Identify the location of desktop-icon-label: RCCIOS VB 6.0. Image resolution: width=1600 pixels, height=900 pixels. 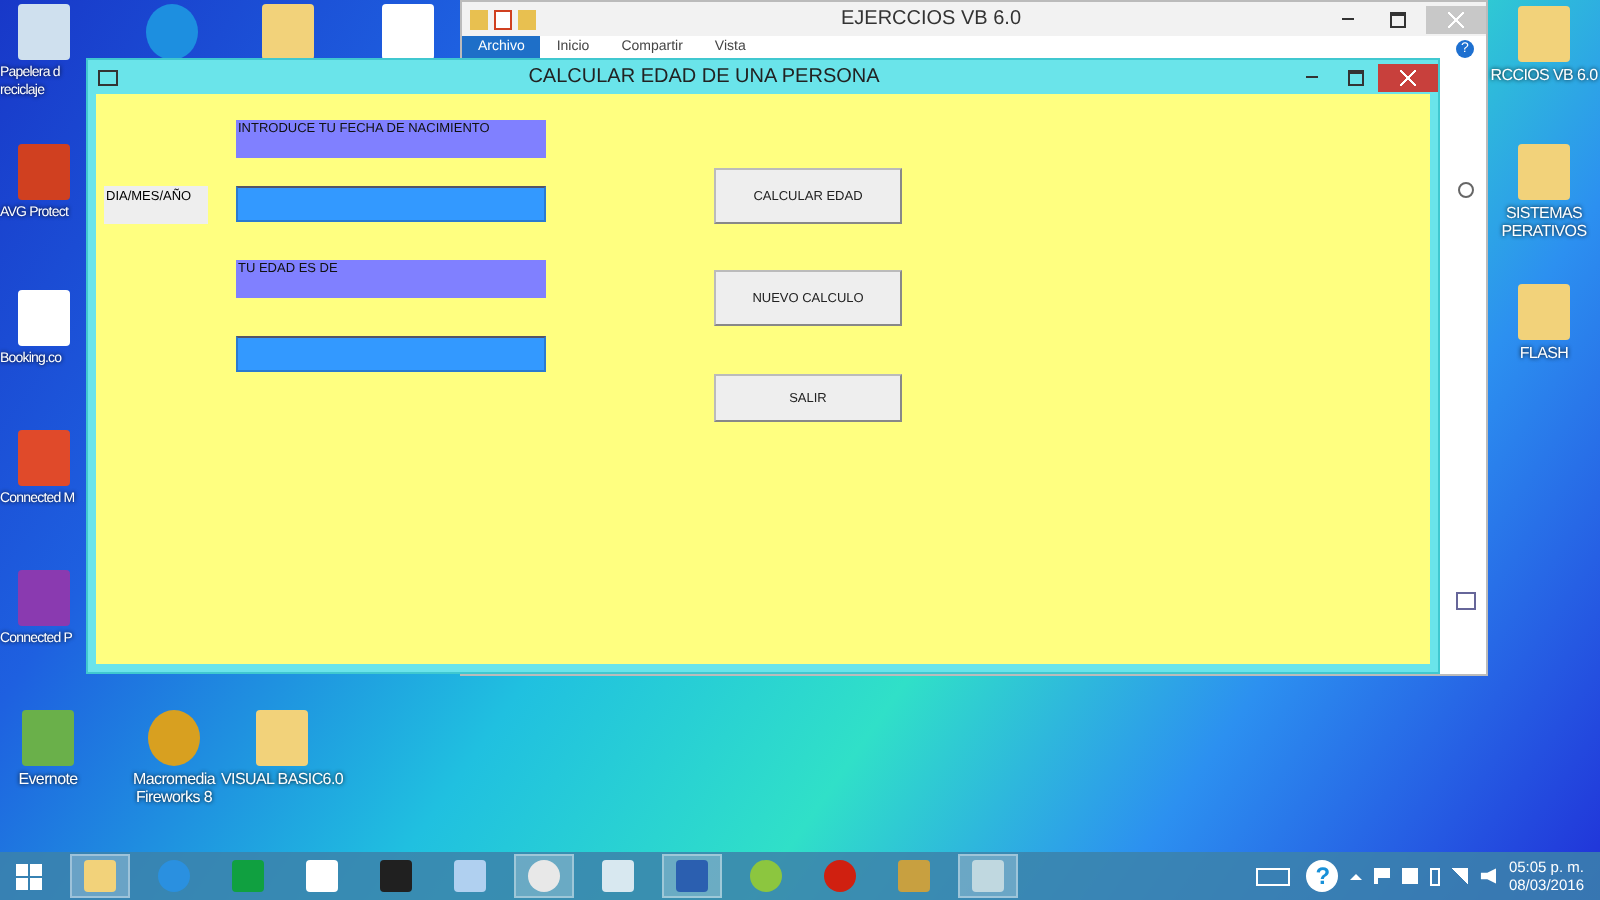
(1544, 75).